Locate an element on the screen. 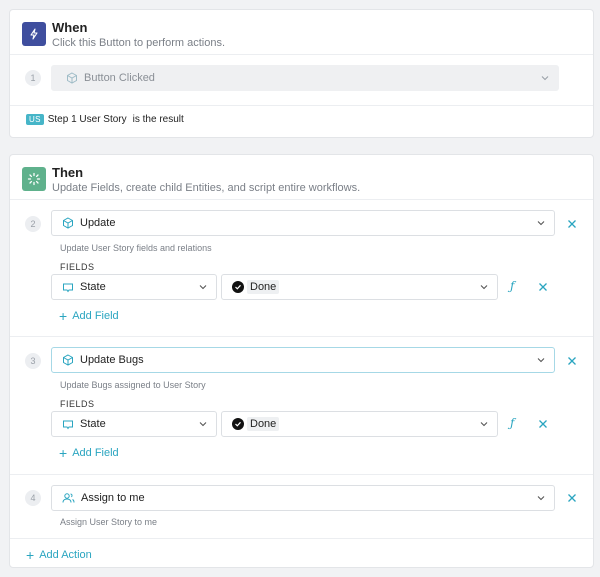 The image size is (600, 577). add-action-label: Add Action is located at coordinates (65, 555).